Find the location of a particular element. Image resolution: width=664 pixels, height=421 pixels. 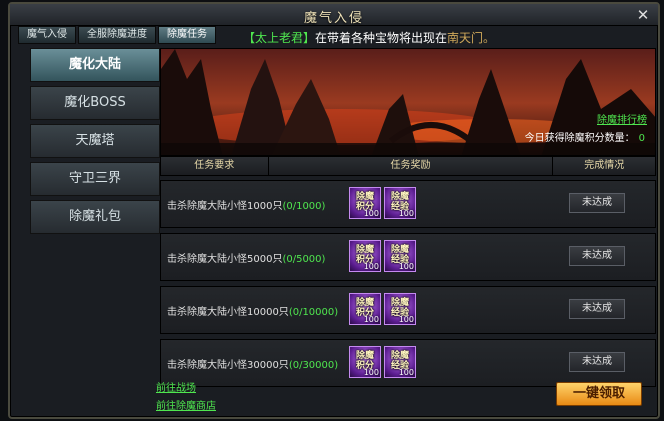

footer-links: 前往战场 前往除魔商店 is located at coordinates (186, 397).